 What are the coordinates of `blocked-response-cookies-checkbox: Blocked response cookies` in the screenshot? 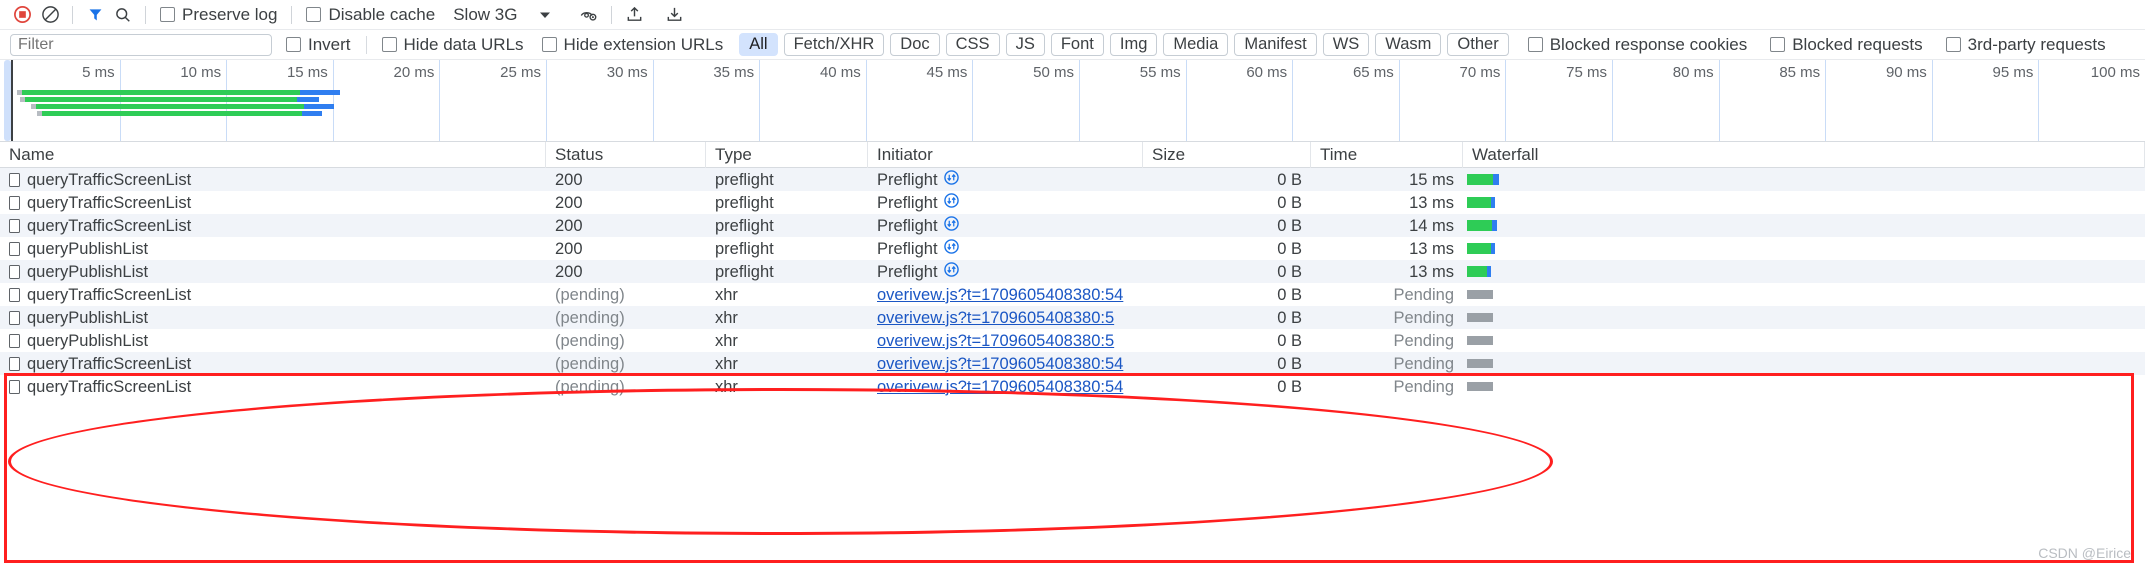 It's located at (1637, 45).